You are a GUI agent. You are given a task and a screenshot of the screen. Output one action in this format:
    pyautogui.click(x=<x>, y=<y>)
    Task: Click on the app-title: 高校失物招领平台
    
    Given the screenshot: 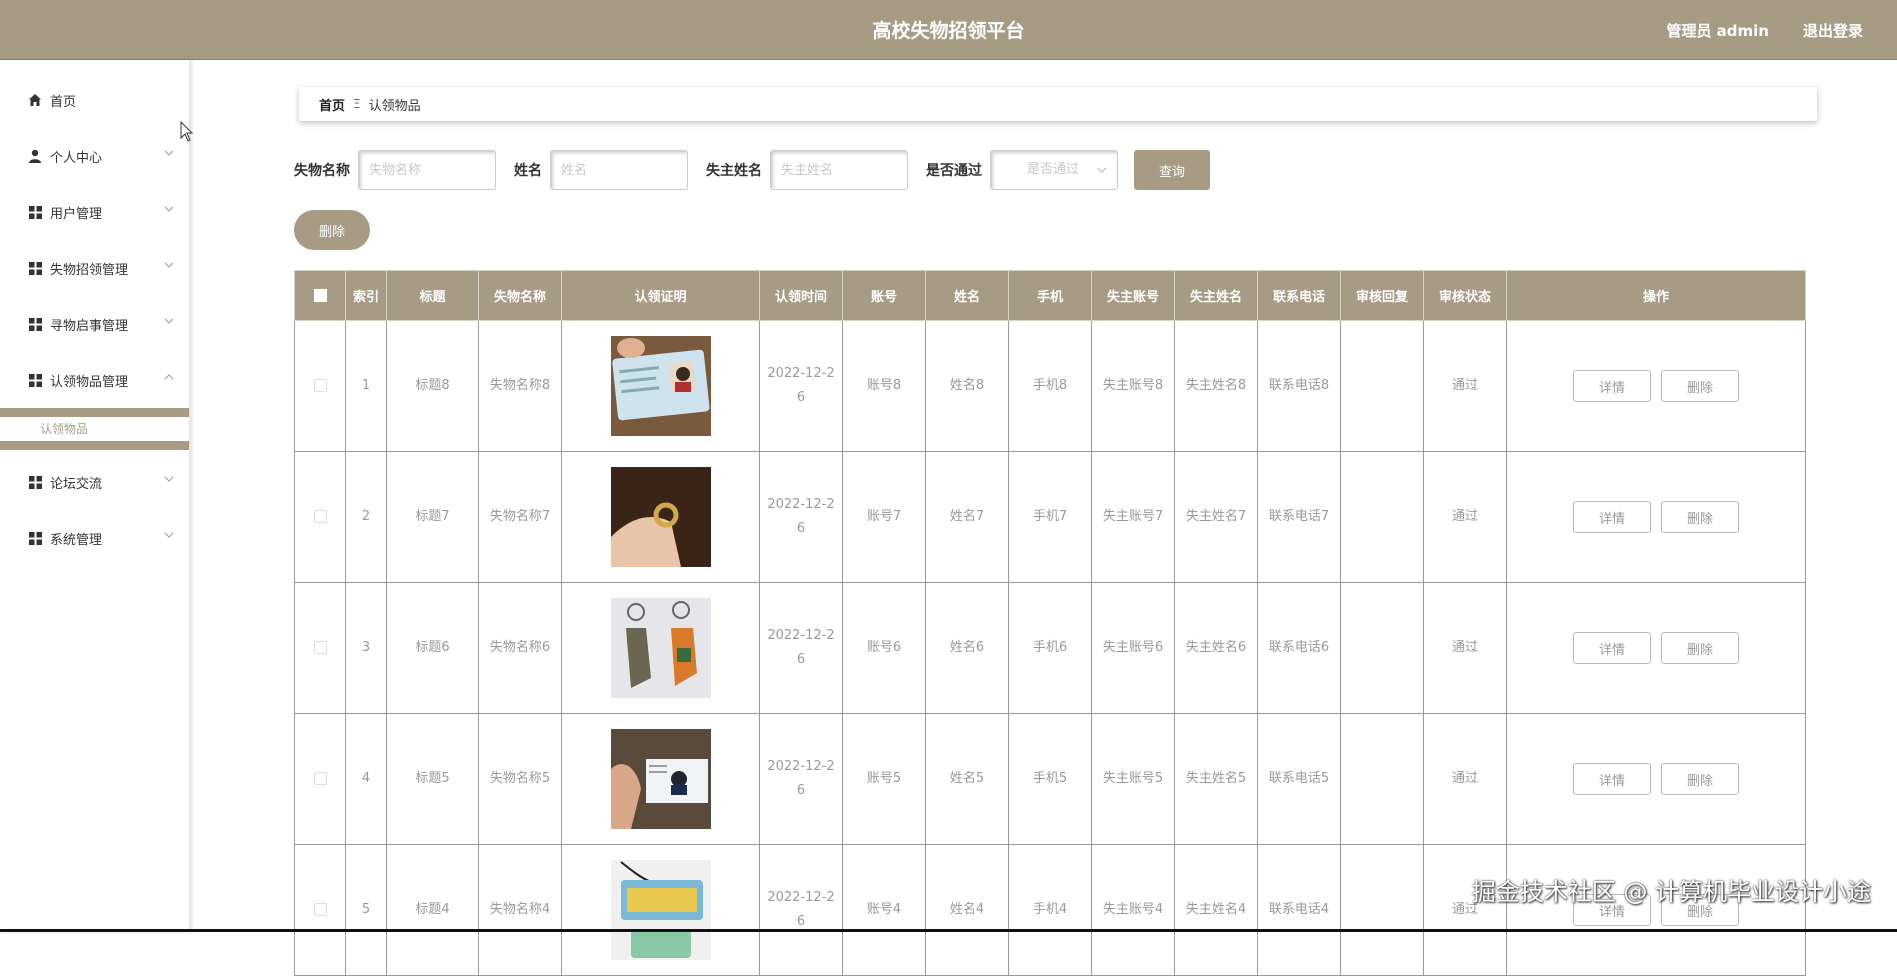 What is the action you would take?
    pyautogui.click(x=948, y=30)
    